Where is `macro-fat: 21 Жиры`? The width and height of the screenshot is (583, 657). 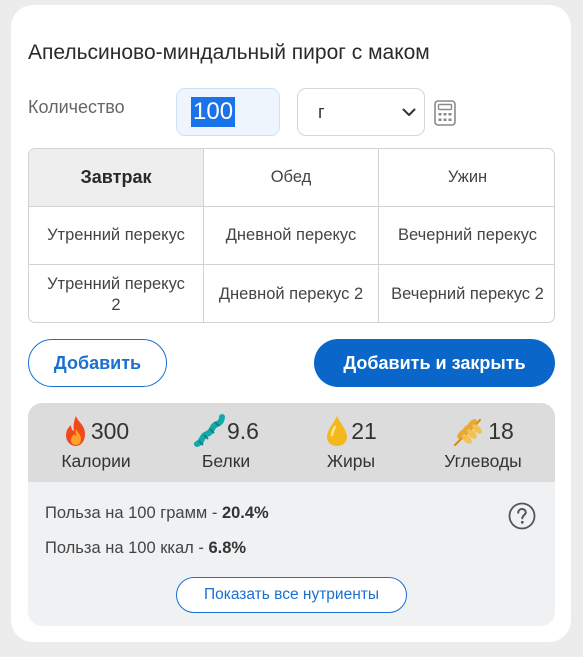 macro-fat: 21 Жиры is located at coordinates (351, 442).